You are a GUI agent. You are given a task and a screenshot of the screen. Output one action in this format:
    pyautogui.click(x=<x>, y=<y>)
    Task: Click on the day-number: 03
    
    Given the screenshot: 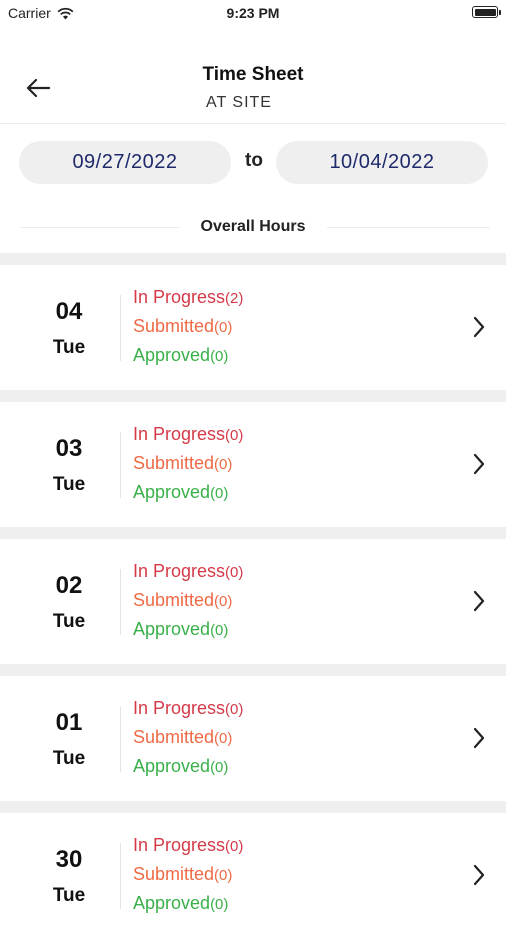 What is the action you would take?
    pyautogui.click(x=69, y=448)
    